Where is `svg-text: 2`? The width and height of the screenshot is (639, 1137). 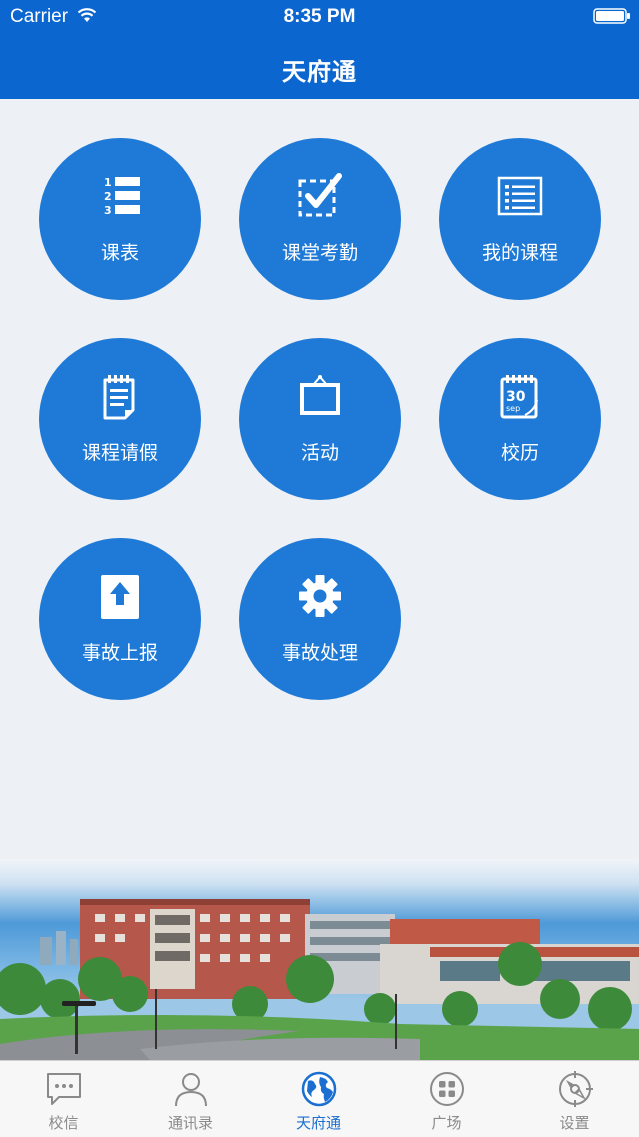 svg-text: 2 is located at coordinates (108, 196).